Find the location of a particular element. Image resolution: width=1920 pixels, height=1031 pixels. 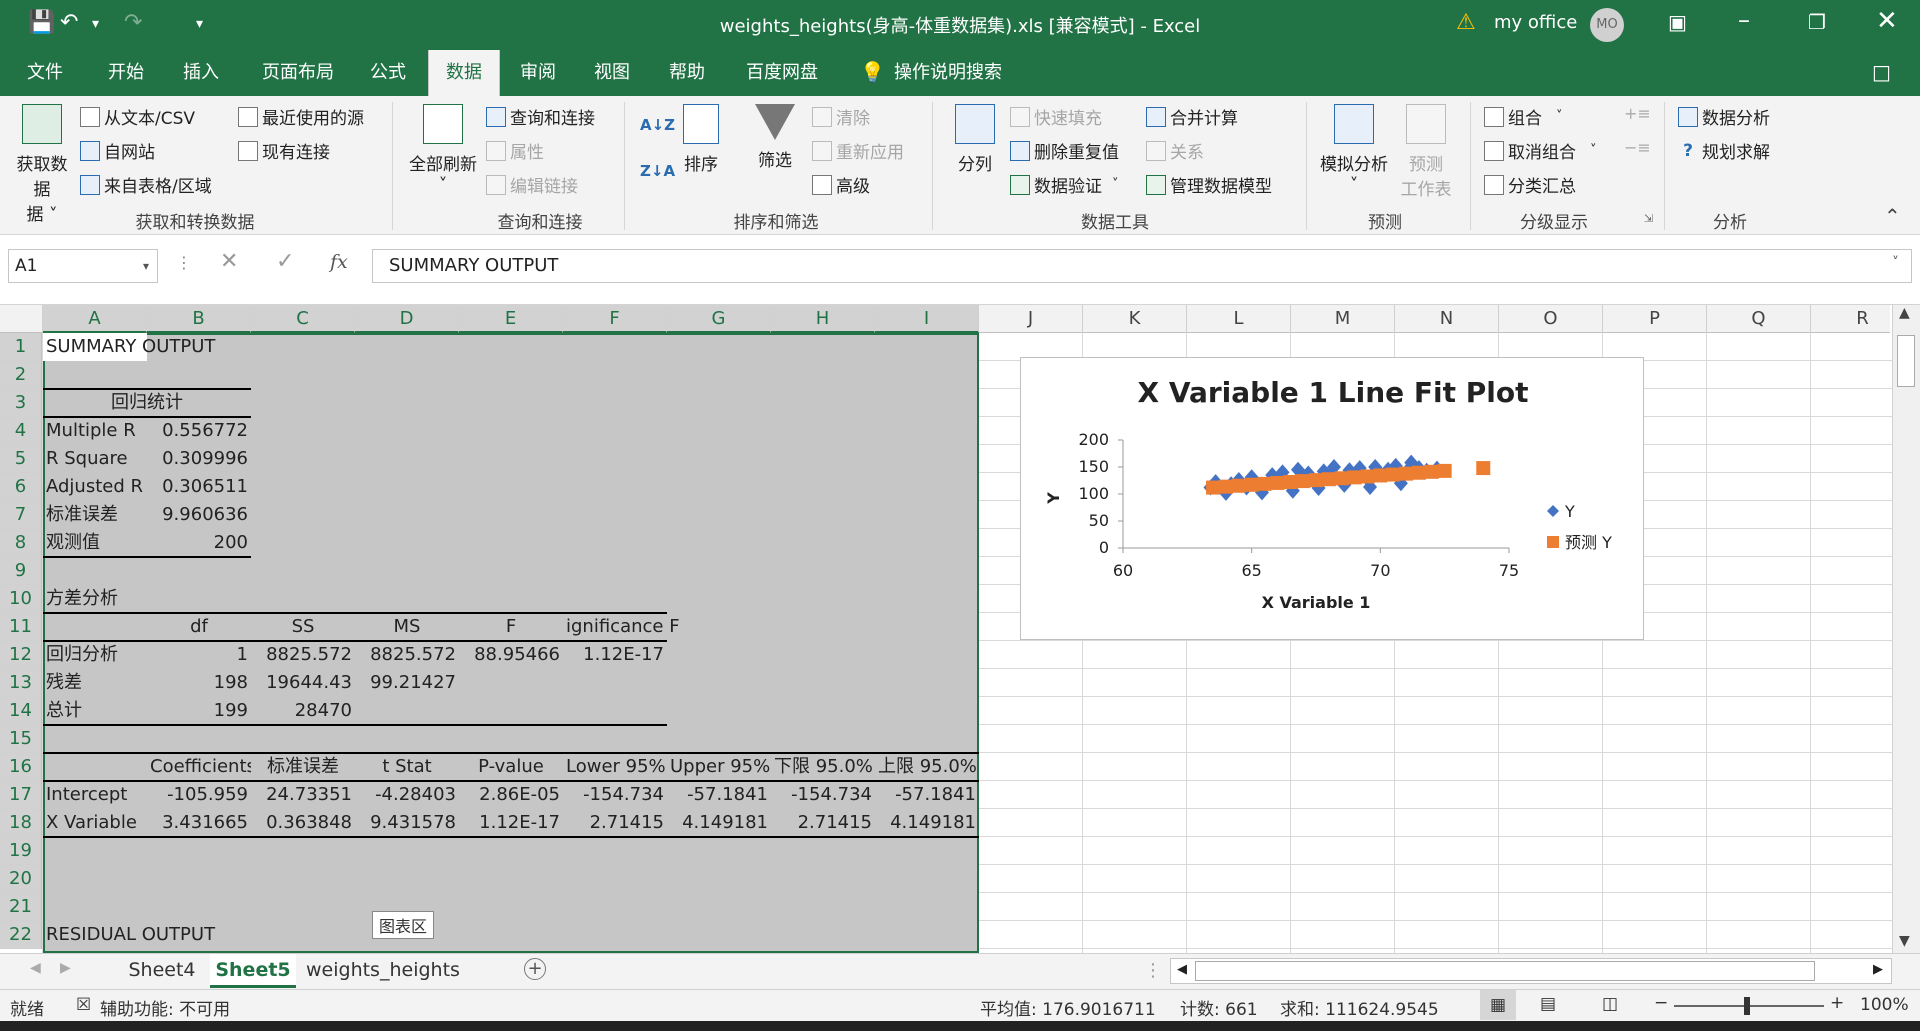

comments-icon: □ is located at coordinates (1881, 72).